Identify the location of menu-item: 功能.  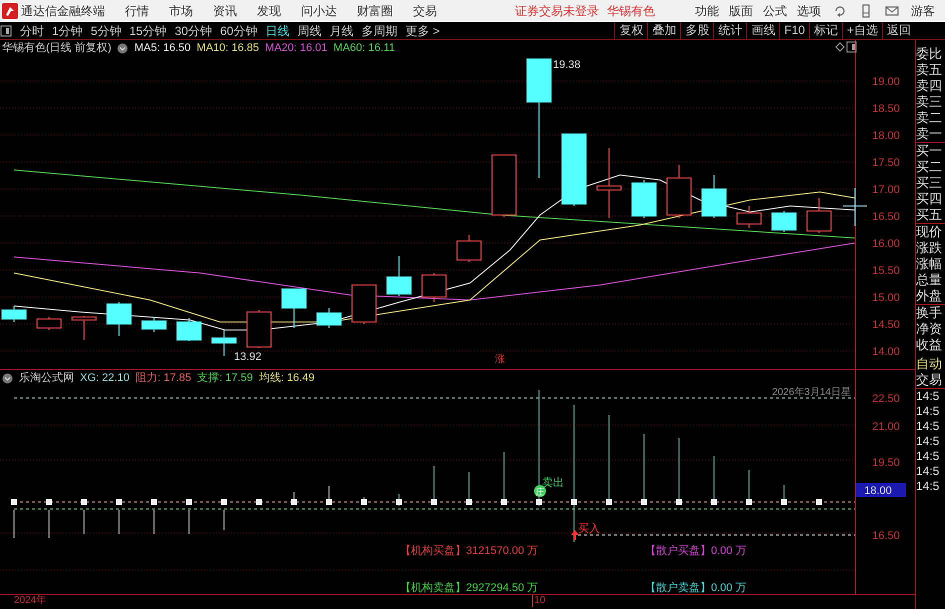
(707, 11).